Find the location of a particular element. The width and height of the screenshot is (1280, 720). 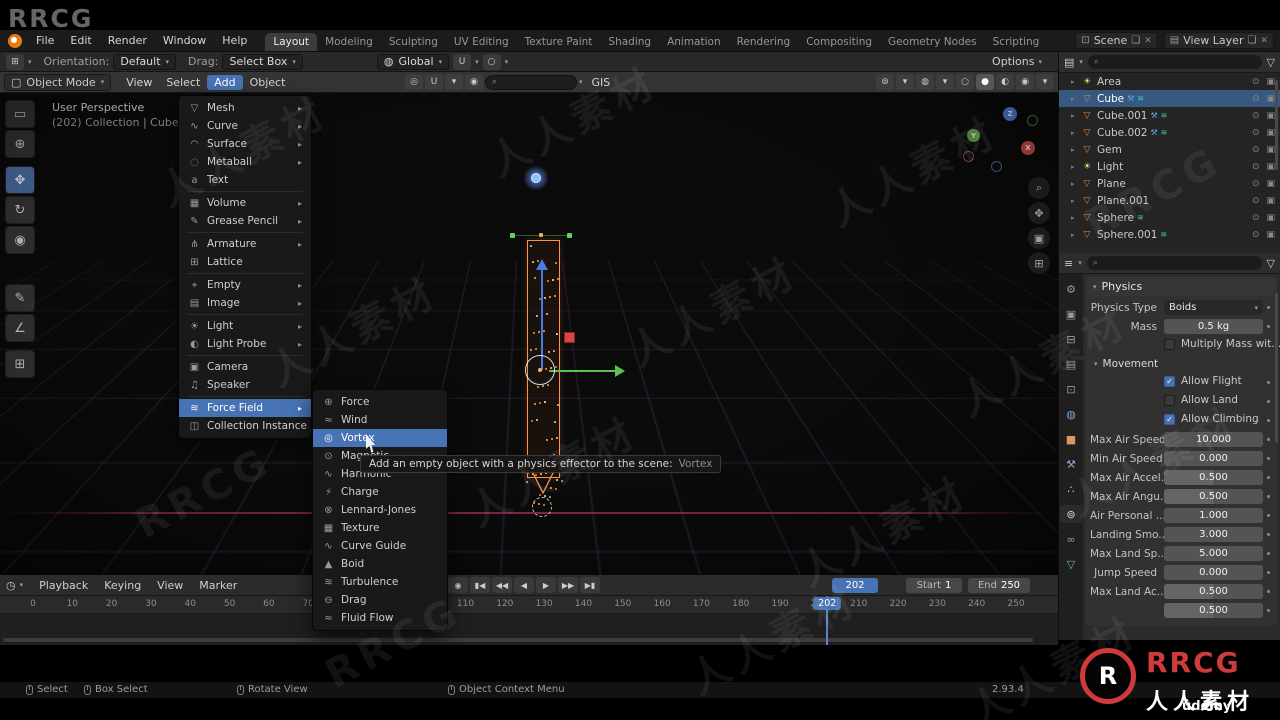

properties-tab-constraints: ∞ is located at coordinates (1071, 539).